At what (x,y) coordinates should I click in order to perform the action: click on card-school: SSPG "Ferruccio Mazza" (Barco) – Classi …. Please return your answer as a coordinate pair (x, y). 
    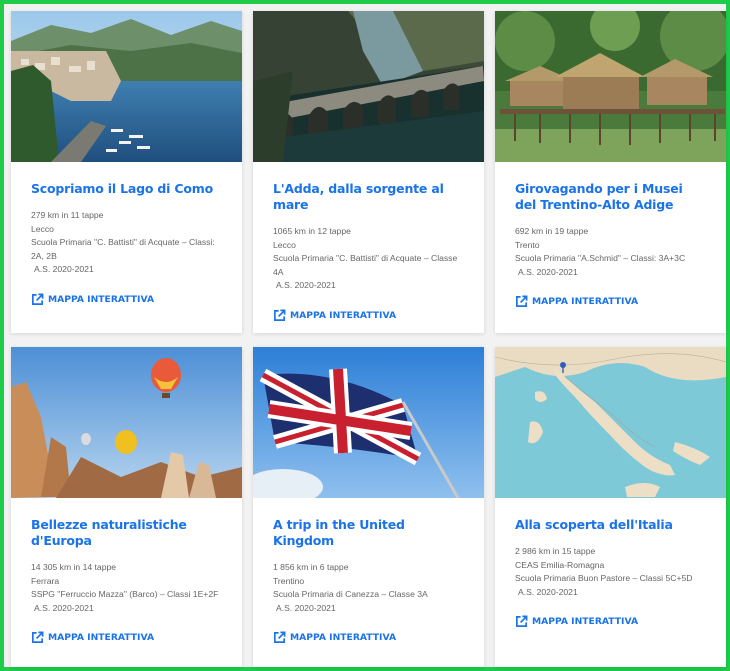
    Looking at the image, I should click on (125, 594).